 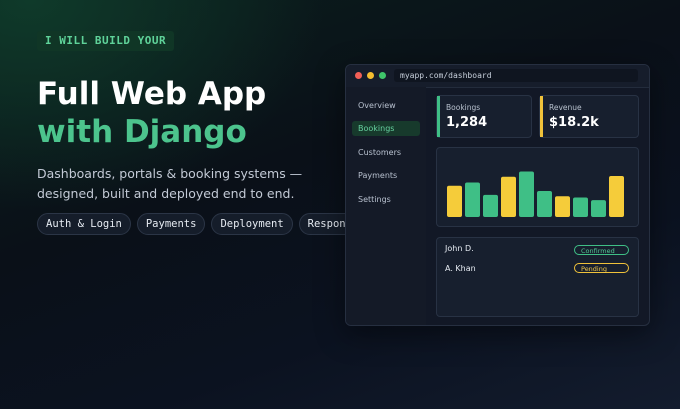 What do you see at coordinates (386, 199) in the screenshot?
I see `sidebar-item-settings: Settings` at bounding box center [386, 199].